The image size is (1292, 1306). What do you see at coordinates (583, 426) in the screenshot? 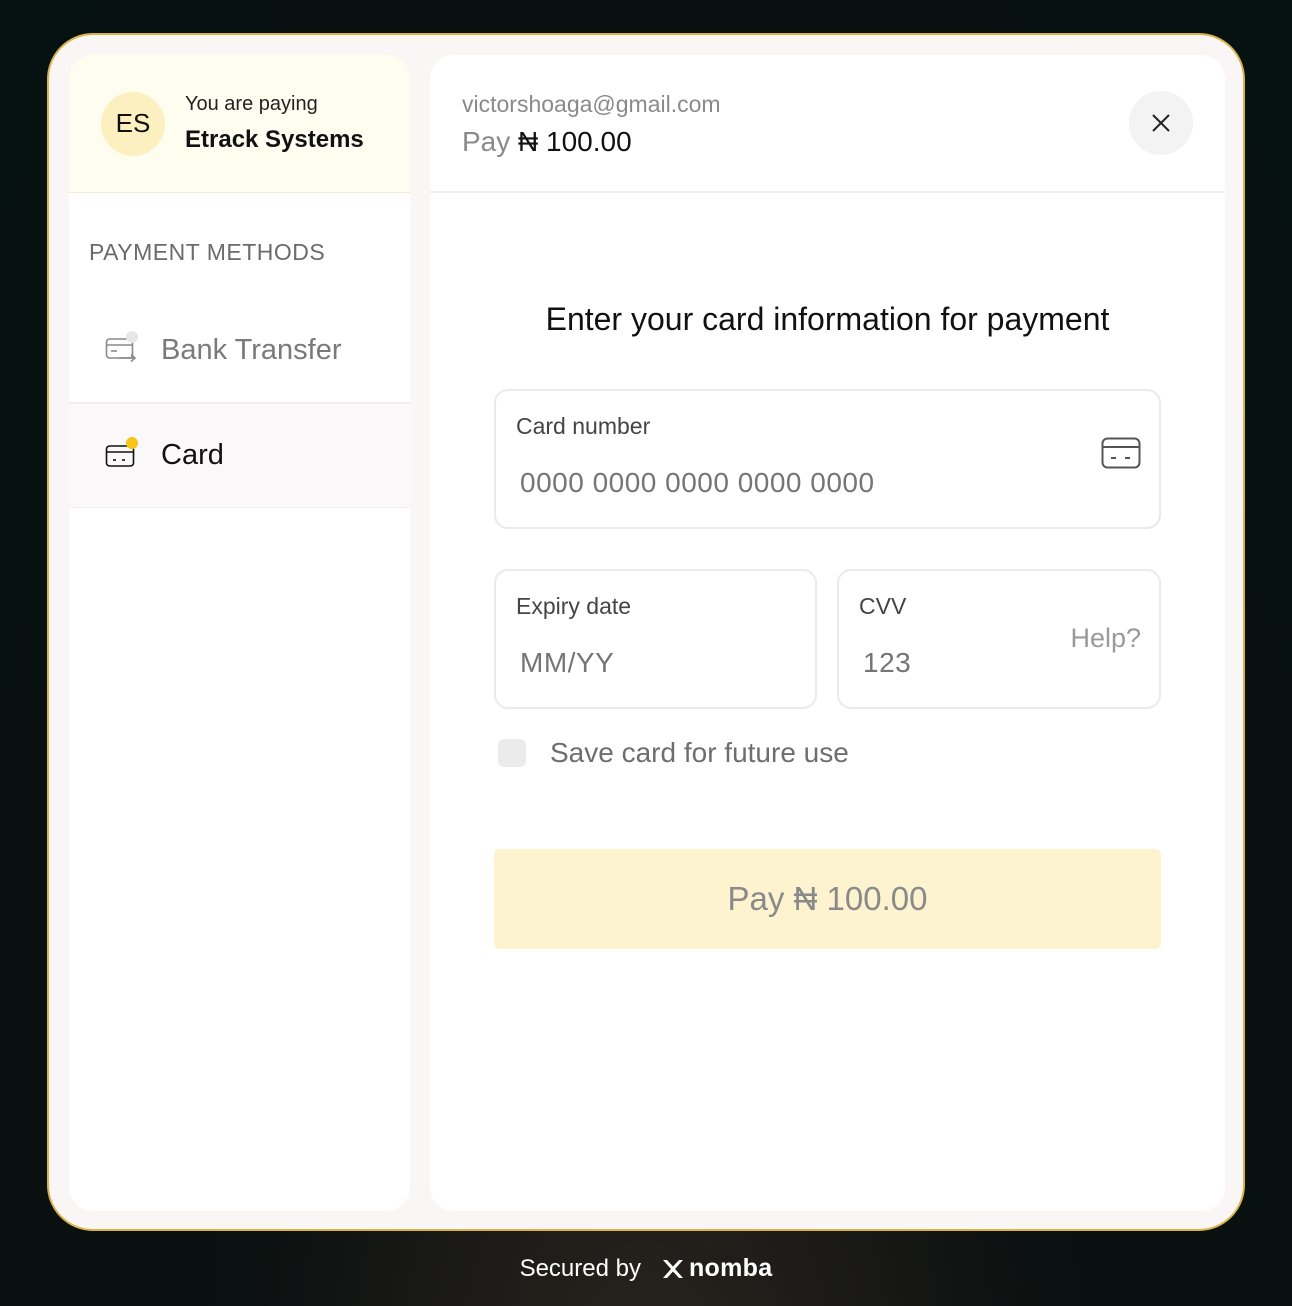
I see `card-number-label: Card number` at bounding box center [583, 426].